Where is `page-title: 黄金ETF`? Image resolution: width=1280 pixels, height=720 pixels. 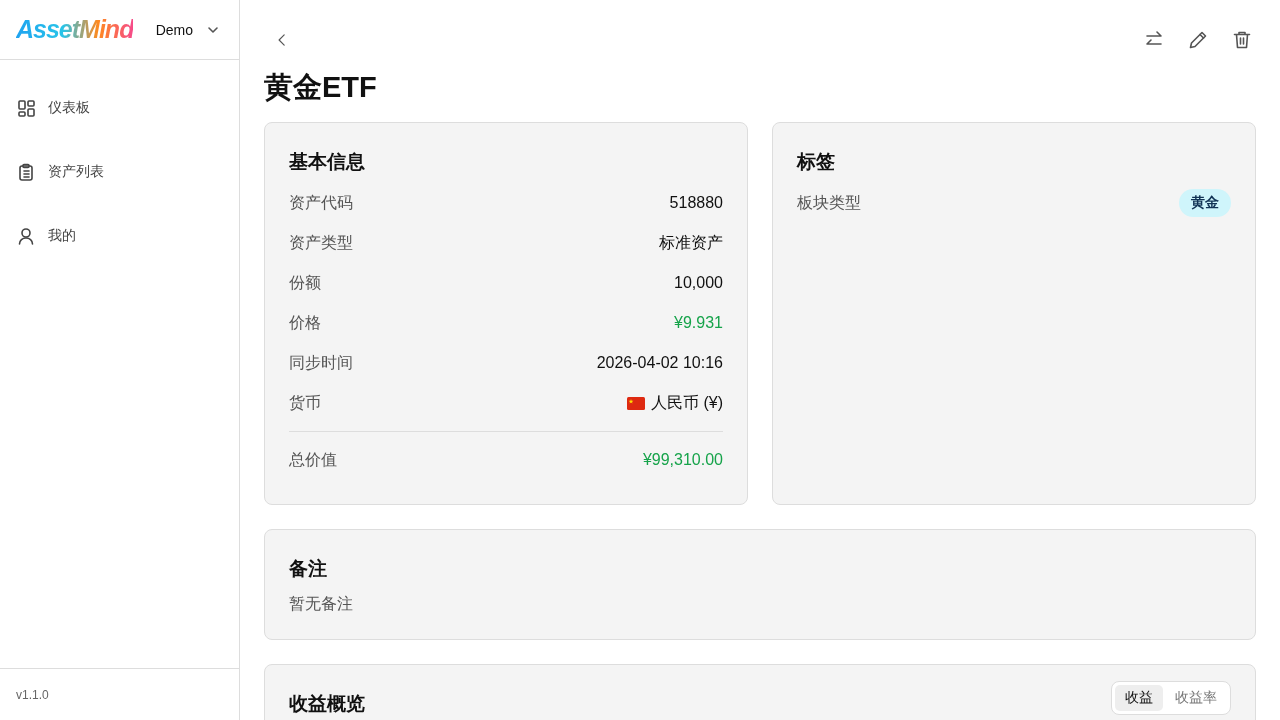
page-title: 黄金ETF is located at coordinates (321, 87).